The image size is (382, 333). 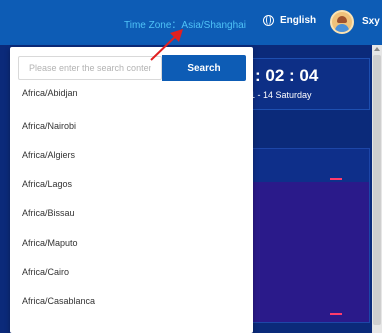 I want to click on arrow-shaft, so click(x=164, y=47).